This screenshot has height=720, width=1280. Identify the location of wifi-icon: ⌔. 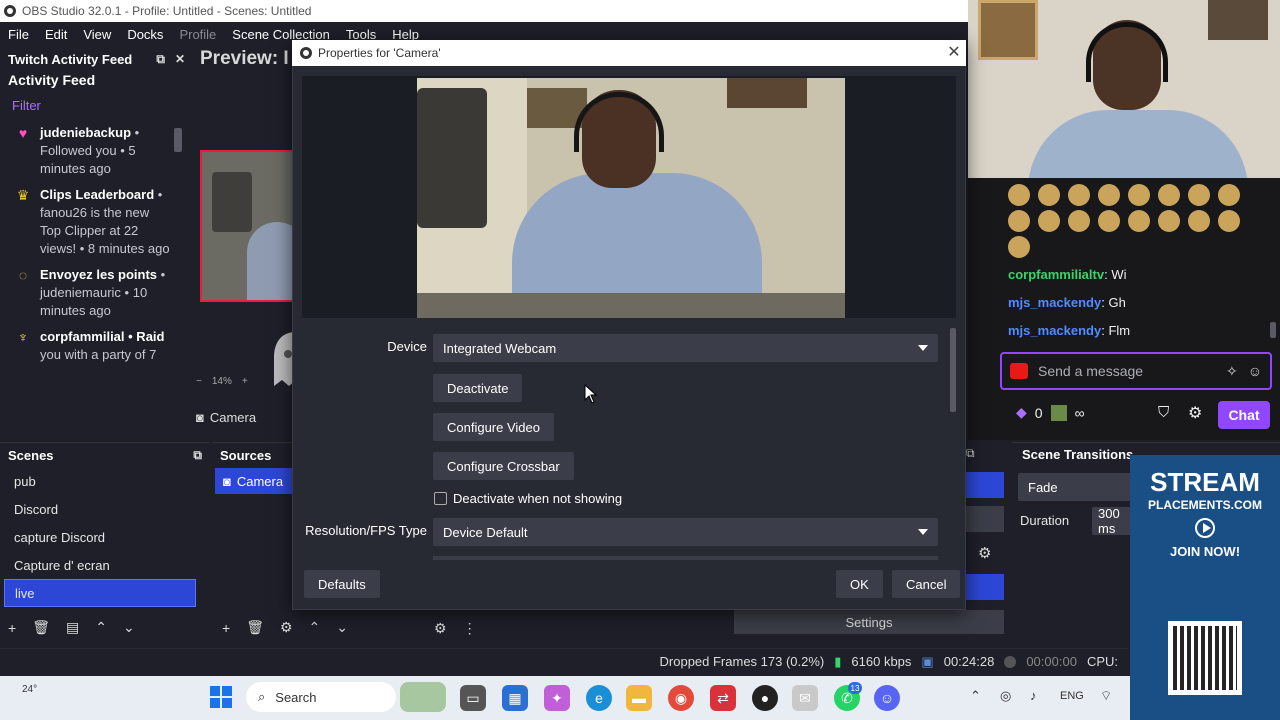
(1106, 696).